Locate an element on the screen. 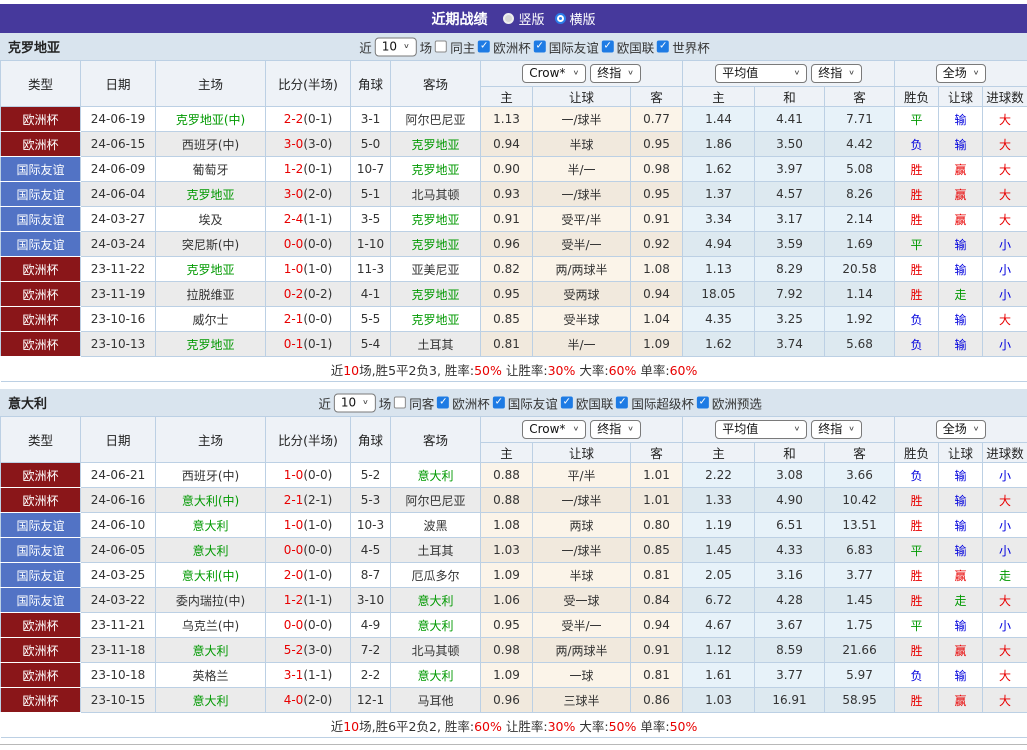 The width and height of the screenshot is (1027, 750). handicap-odds-cell: 1.03 is located at coordinates (507, 550).